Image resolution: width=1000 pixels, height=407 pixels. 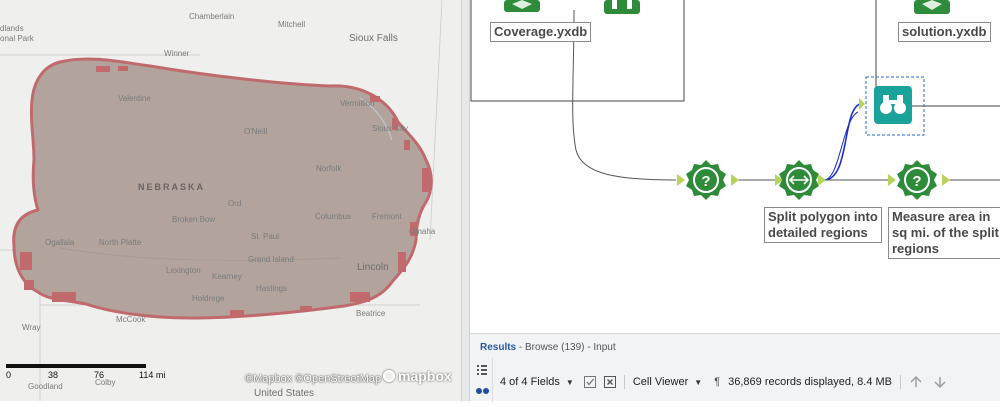 What do you see at coordinates (12, 28) in the screenshot?
I see `place-badlands: dlands` at bounding box center [12, 28].